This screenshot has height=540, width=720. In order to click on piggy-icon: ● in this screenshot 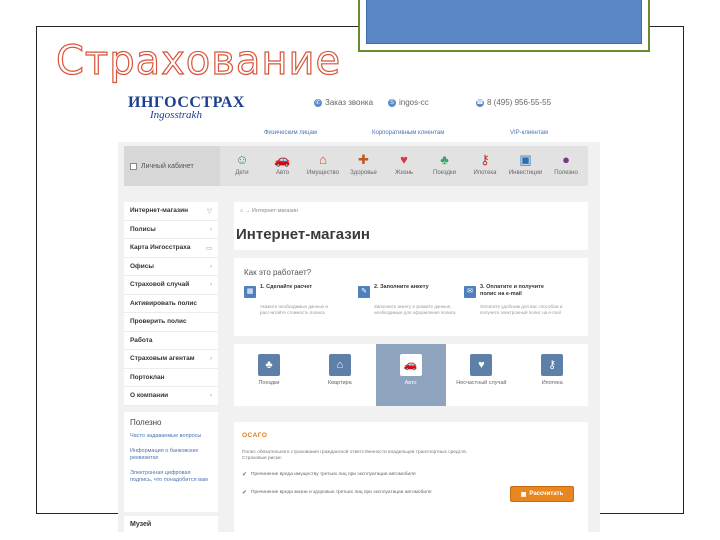, I will do `click(566, 159)`.